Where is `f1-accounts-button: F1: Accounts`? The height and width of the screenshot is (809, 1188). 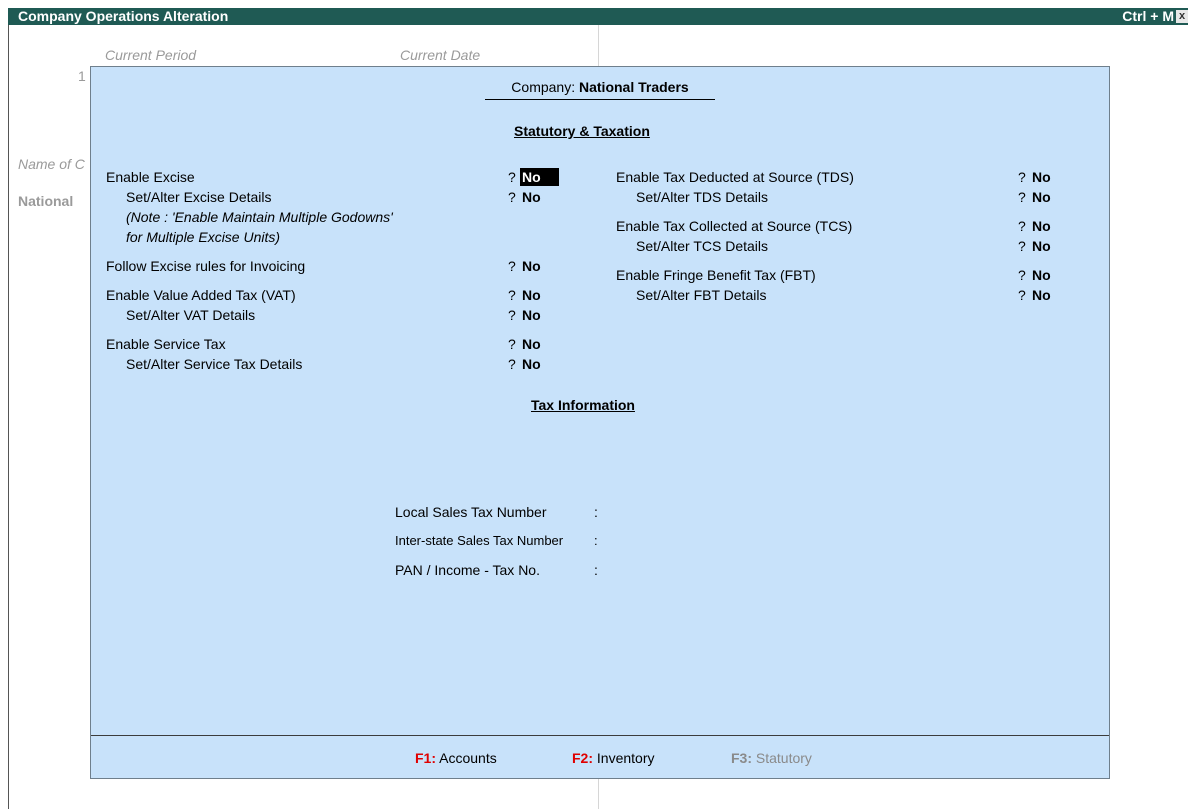
f1-accounts-button: F1: Accounts is located at coordinates (456, 758).